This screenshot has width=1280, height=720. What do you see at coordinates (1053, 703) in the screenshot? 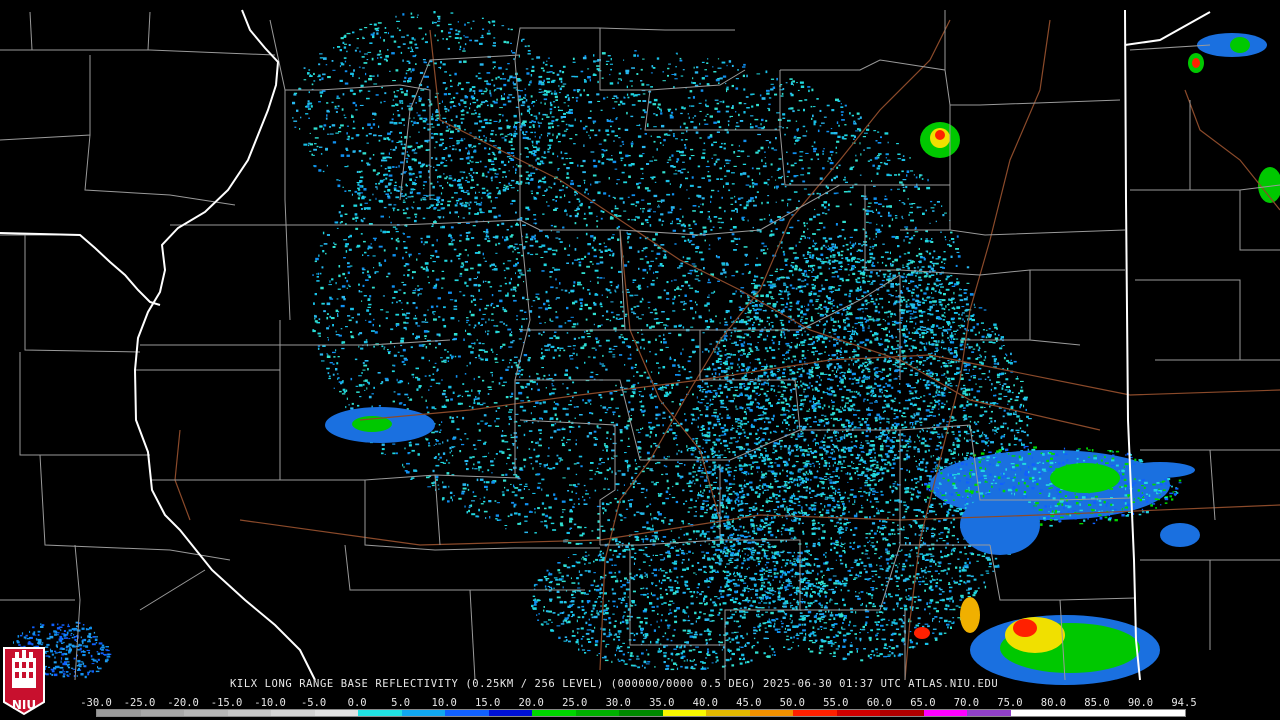
I see `scale-tick-label: 80.0` at bounding box center [1053, 703].